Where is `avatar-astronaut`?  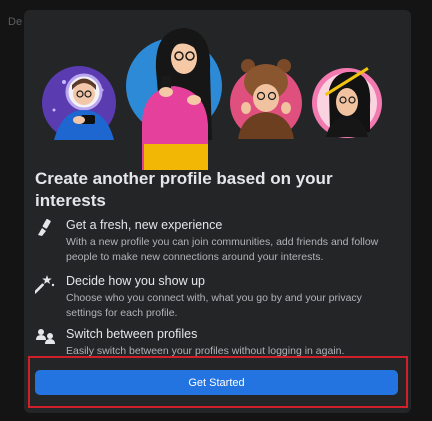 avatar-astronaut is located at coordinates (79, 103).